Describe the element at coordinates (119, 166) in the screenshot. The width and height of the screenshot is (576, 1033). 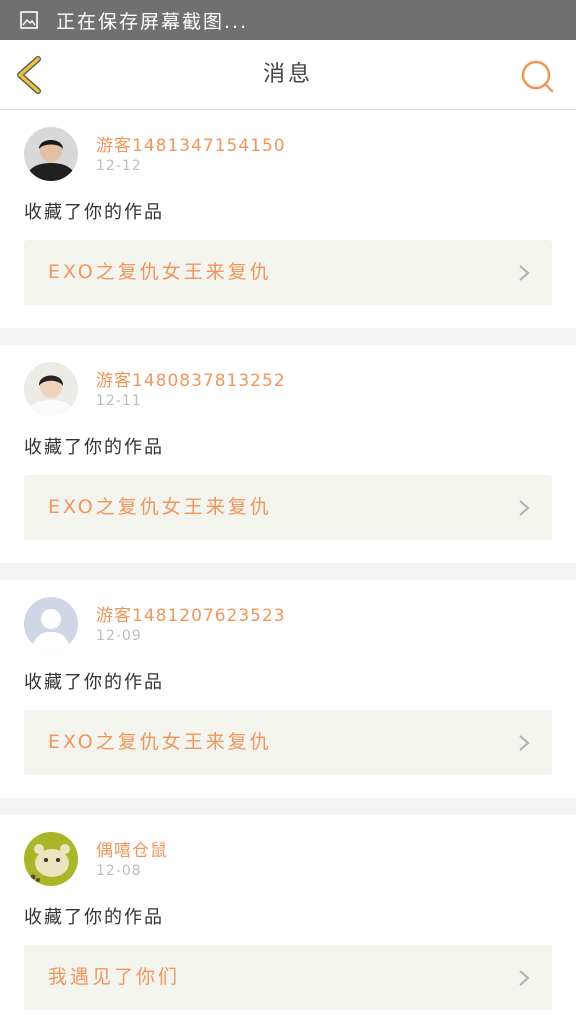
I see `message-date: 12-12` at that location.